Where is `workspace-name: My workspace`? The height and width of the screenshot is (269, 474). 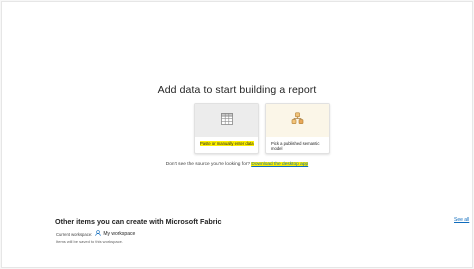 workspace-name: My workspace is located at coordinates (119, 234).